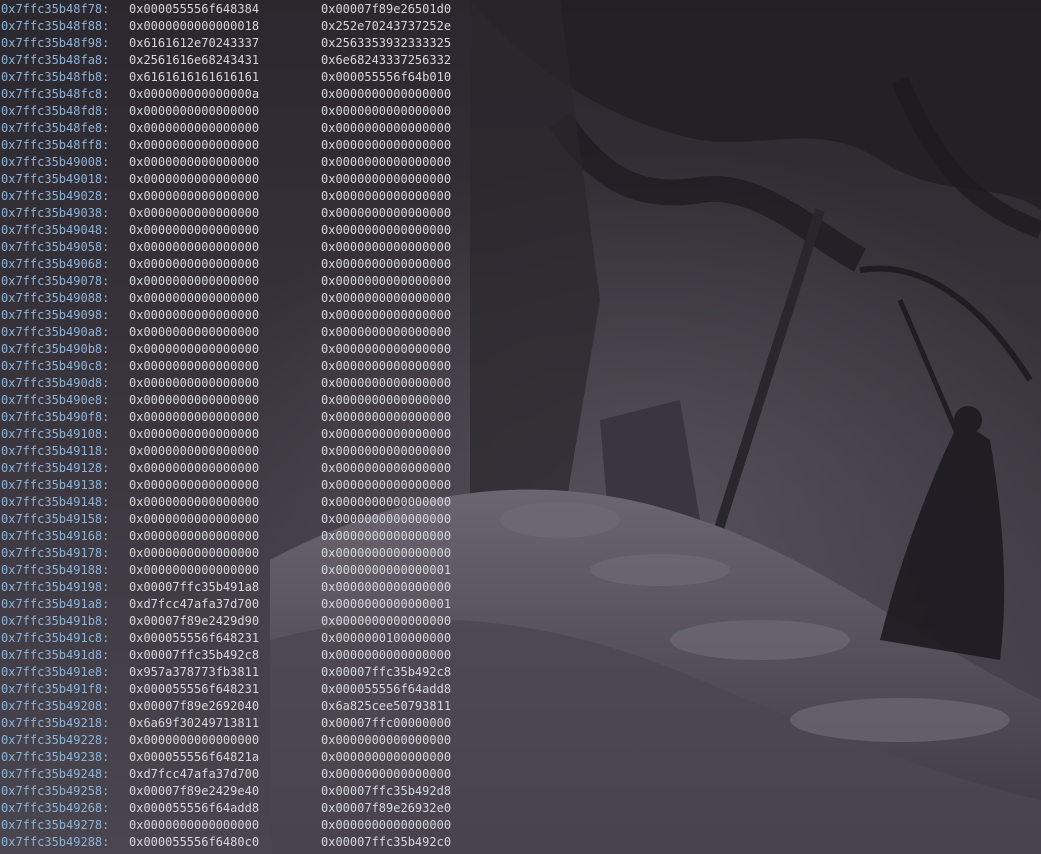  Describe the element at coordinates (52, 60) in the screenshot. I see `memory-address: 0x7ffc35b48fa8` at that location.